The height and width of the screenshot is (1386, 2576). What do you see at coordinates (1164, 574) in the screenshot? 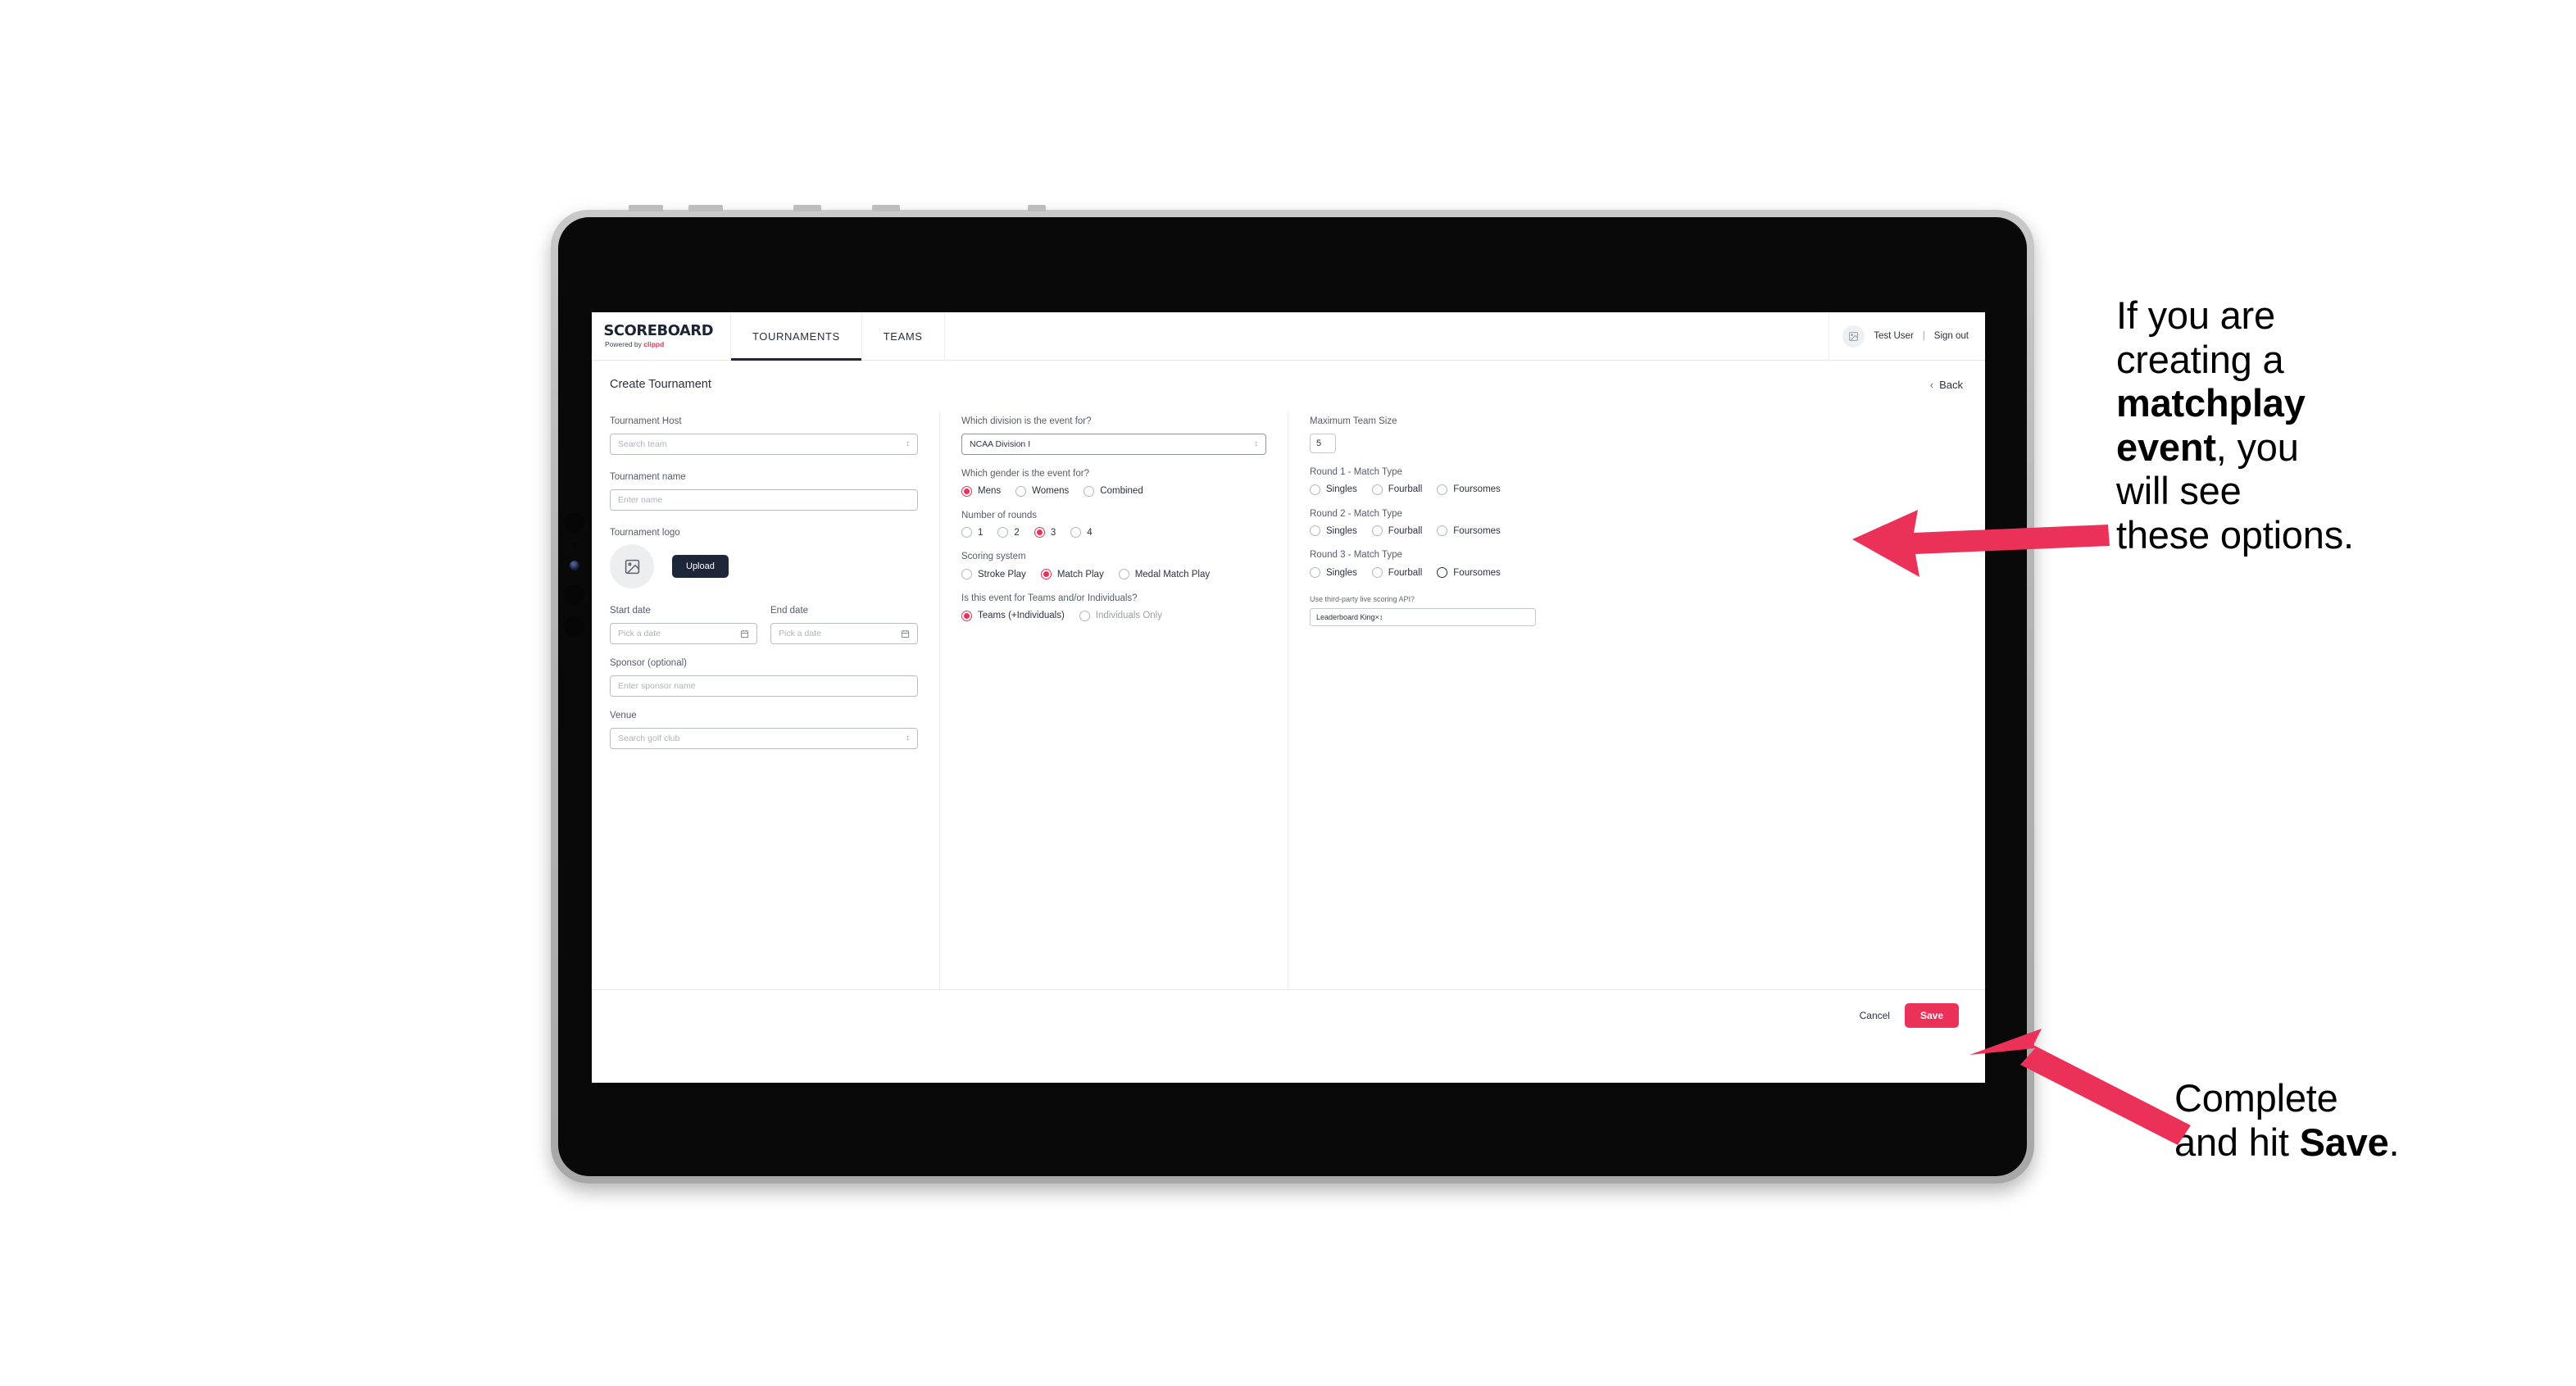
I see `scoring-option-medal-match-play: Medal Match Play` at bounding box center [1164, 574].